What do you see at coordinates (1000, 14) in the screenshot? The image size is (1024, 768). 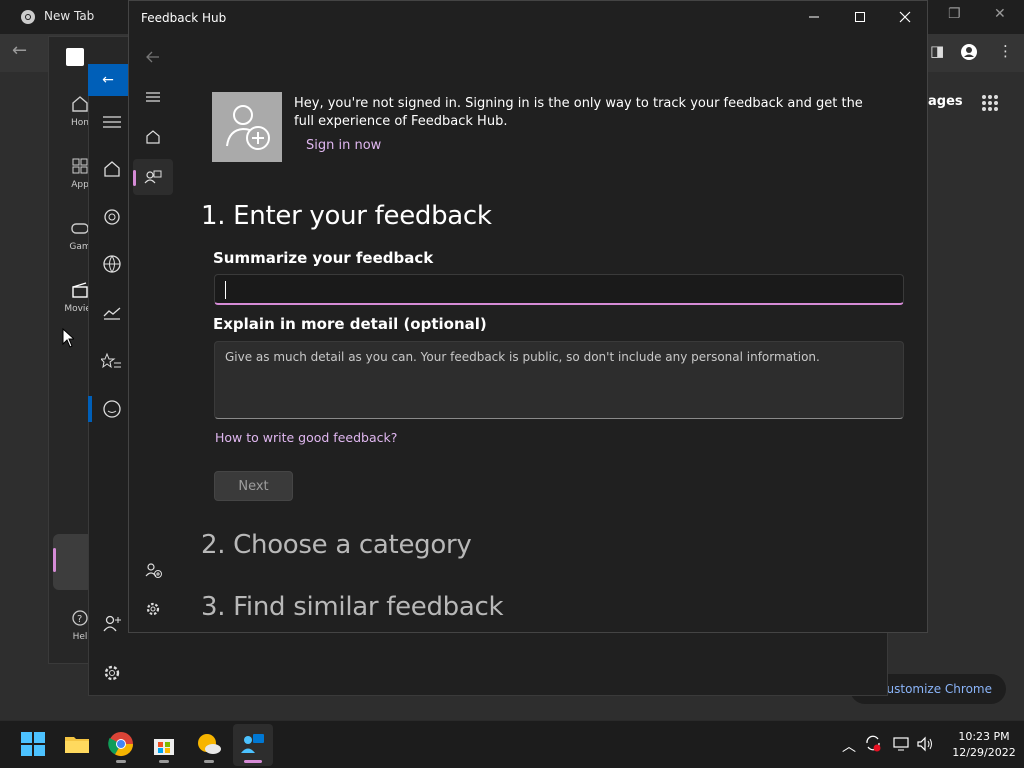 I see `close-icon: ✕` at bounding box center [1000, 14].